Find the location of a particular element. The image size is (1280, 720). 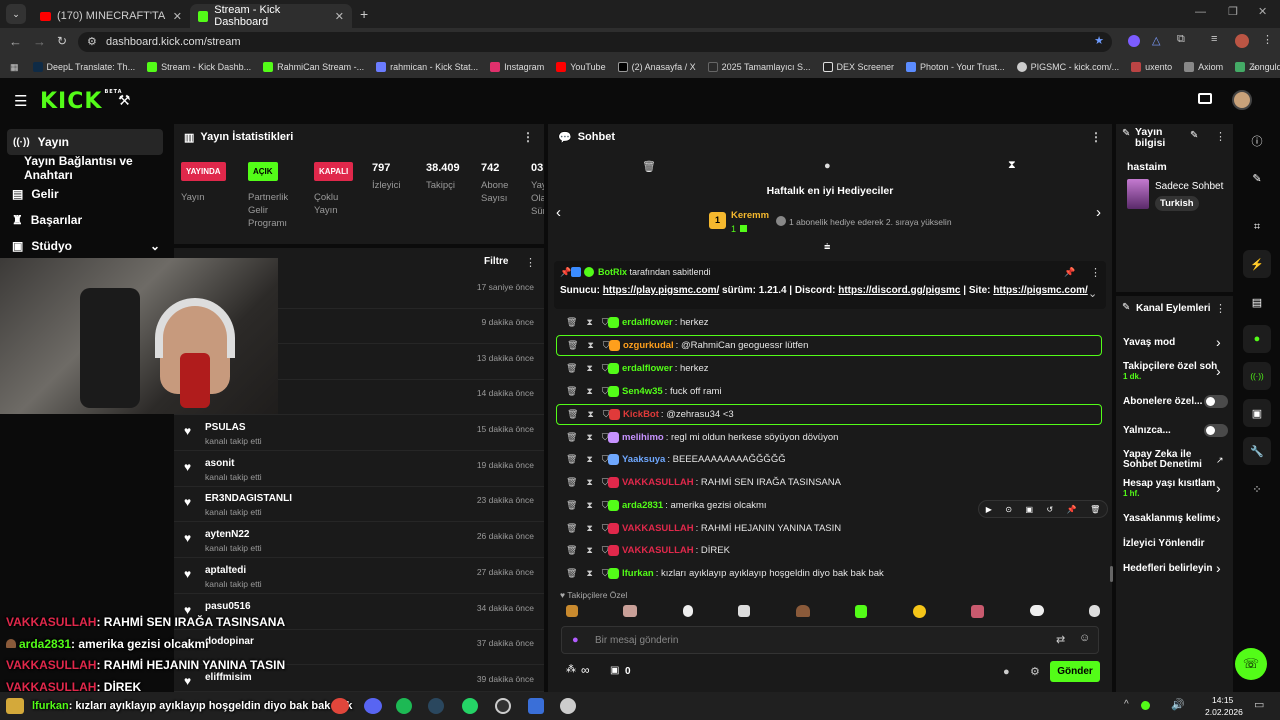

action-host: İzleyici Yönlendir is located at coordinates (1178, 543).